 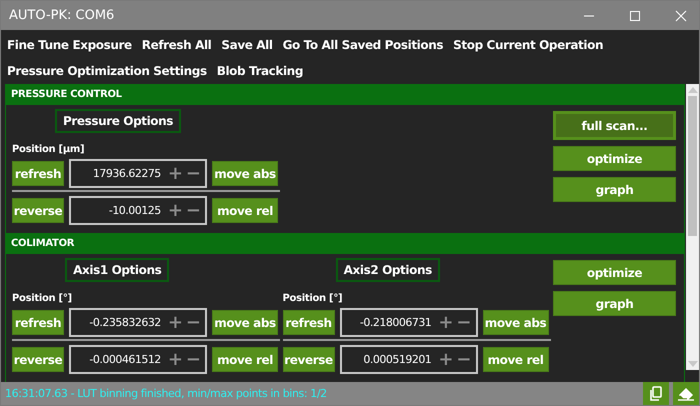 What do you see at coordinates (409, 359) in the screenshot?
I see `value-field: 0.000519201 + −` at bounding box center [409, 359].